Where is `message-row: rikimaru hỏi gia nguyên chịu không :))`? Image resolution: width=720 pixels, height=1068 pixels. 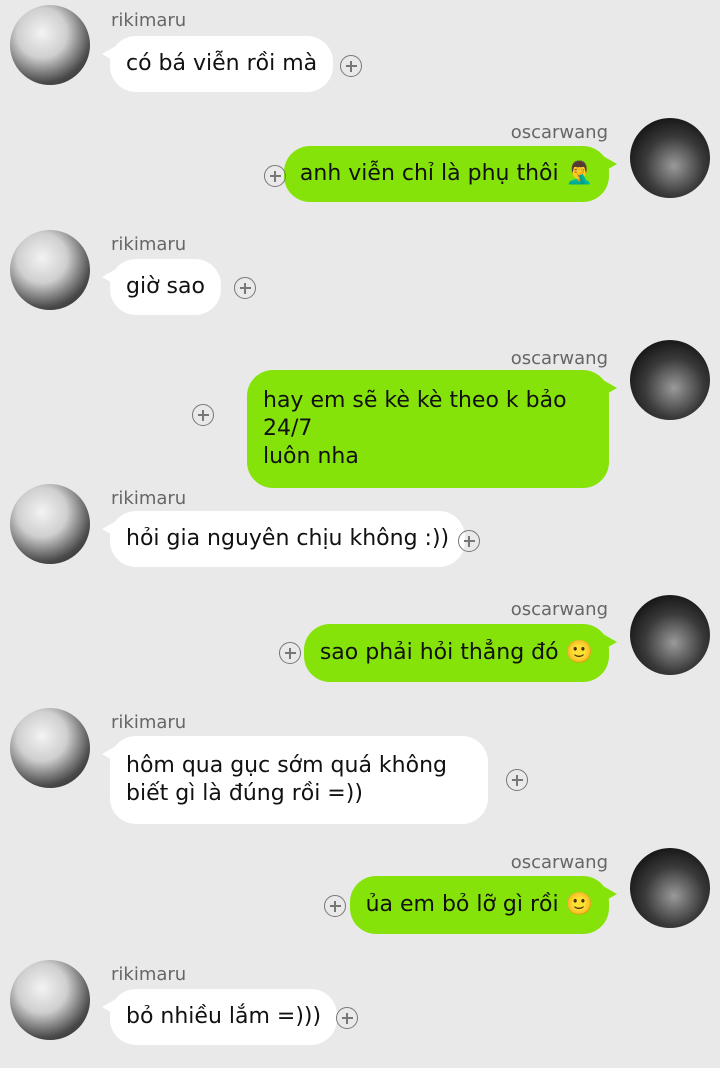
message-row: rikimaru hỏi gia nguyên chịu không :)) is located at coordinates (360, 534).